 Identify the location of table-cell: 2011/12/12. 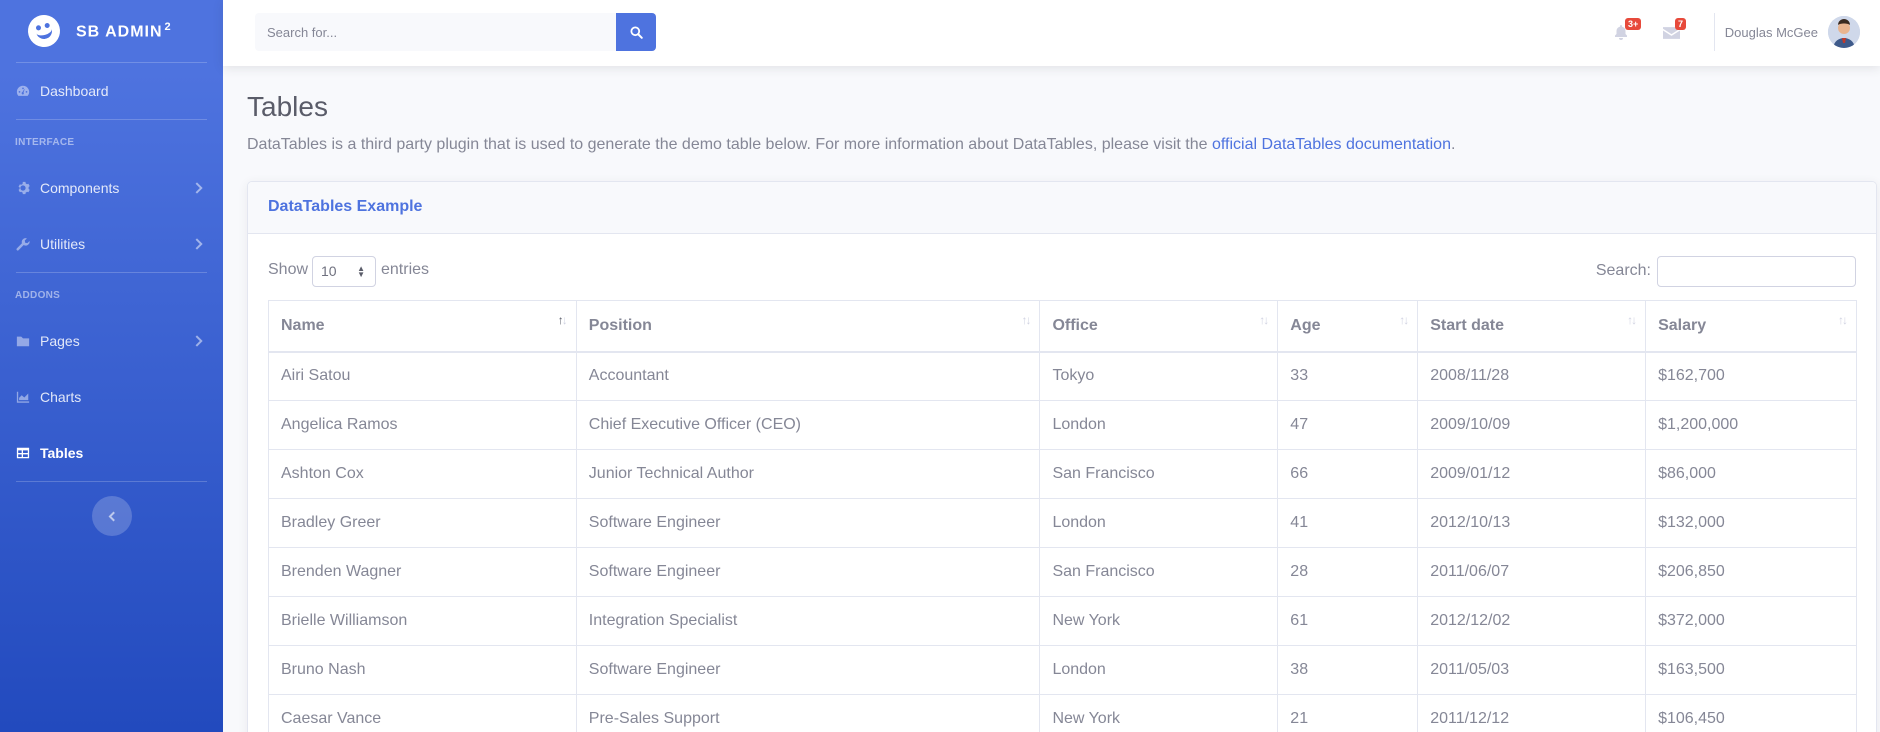
(1532, 713).